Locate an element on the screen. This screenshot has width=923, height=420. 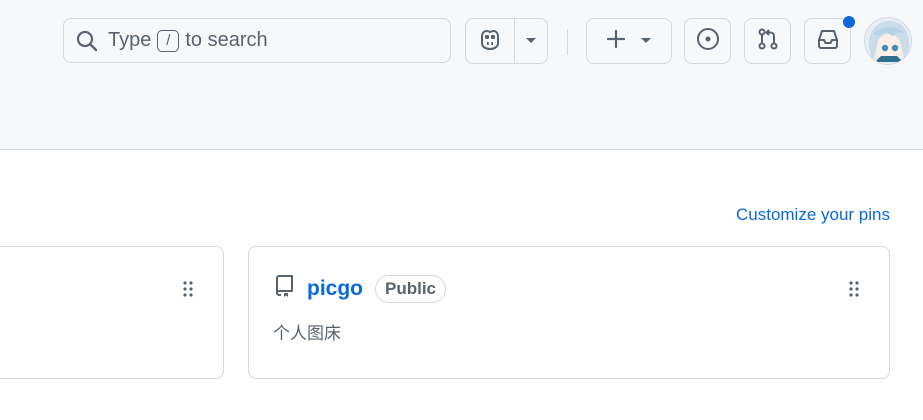
copilot-button-group is located at coordinates (506, 41).